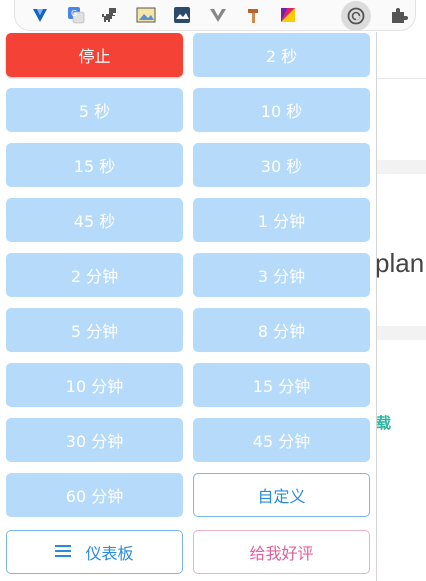  Describe the element at coordinates (94, 330) in the screenshot. I see `interval-5m-button: 5 分钟` at that location.